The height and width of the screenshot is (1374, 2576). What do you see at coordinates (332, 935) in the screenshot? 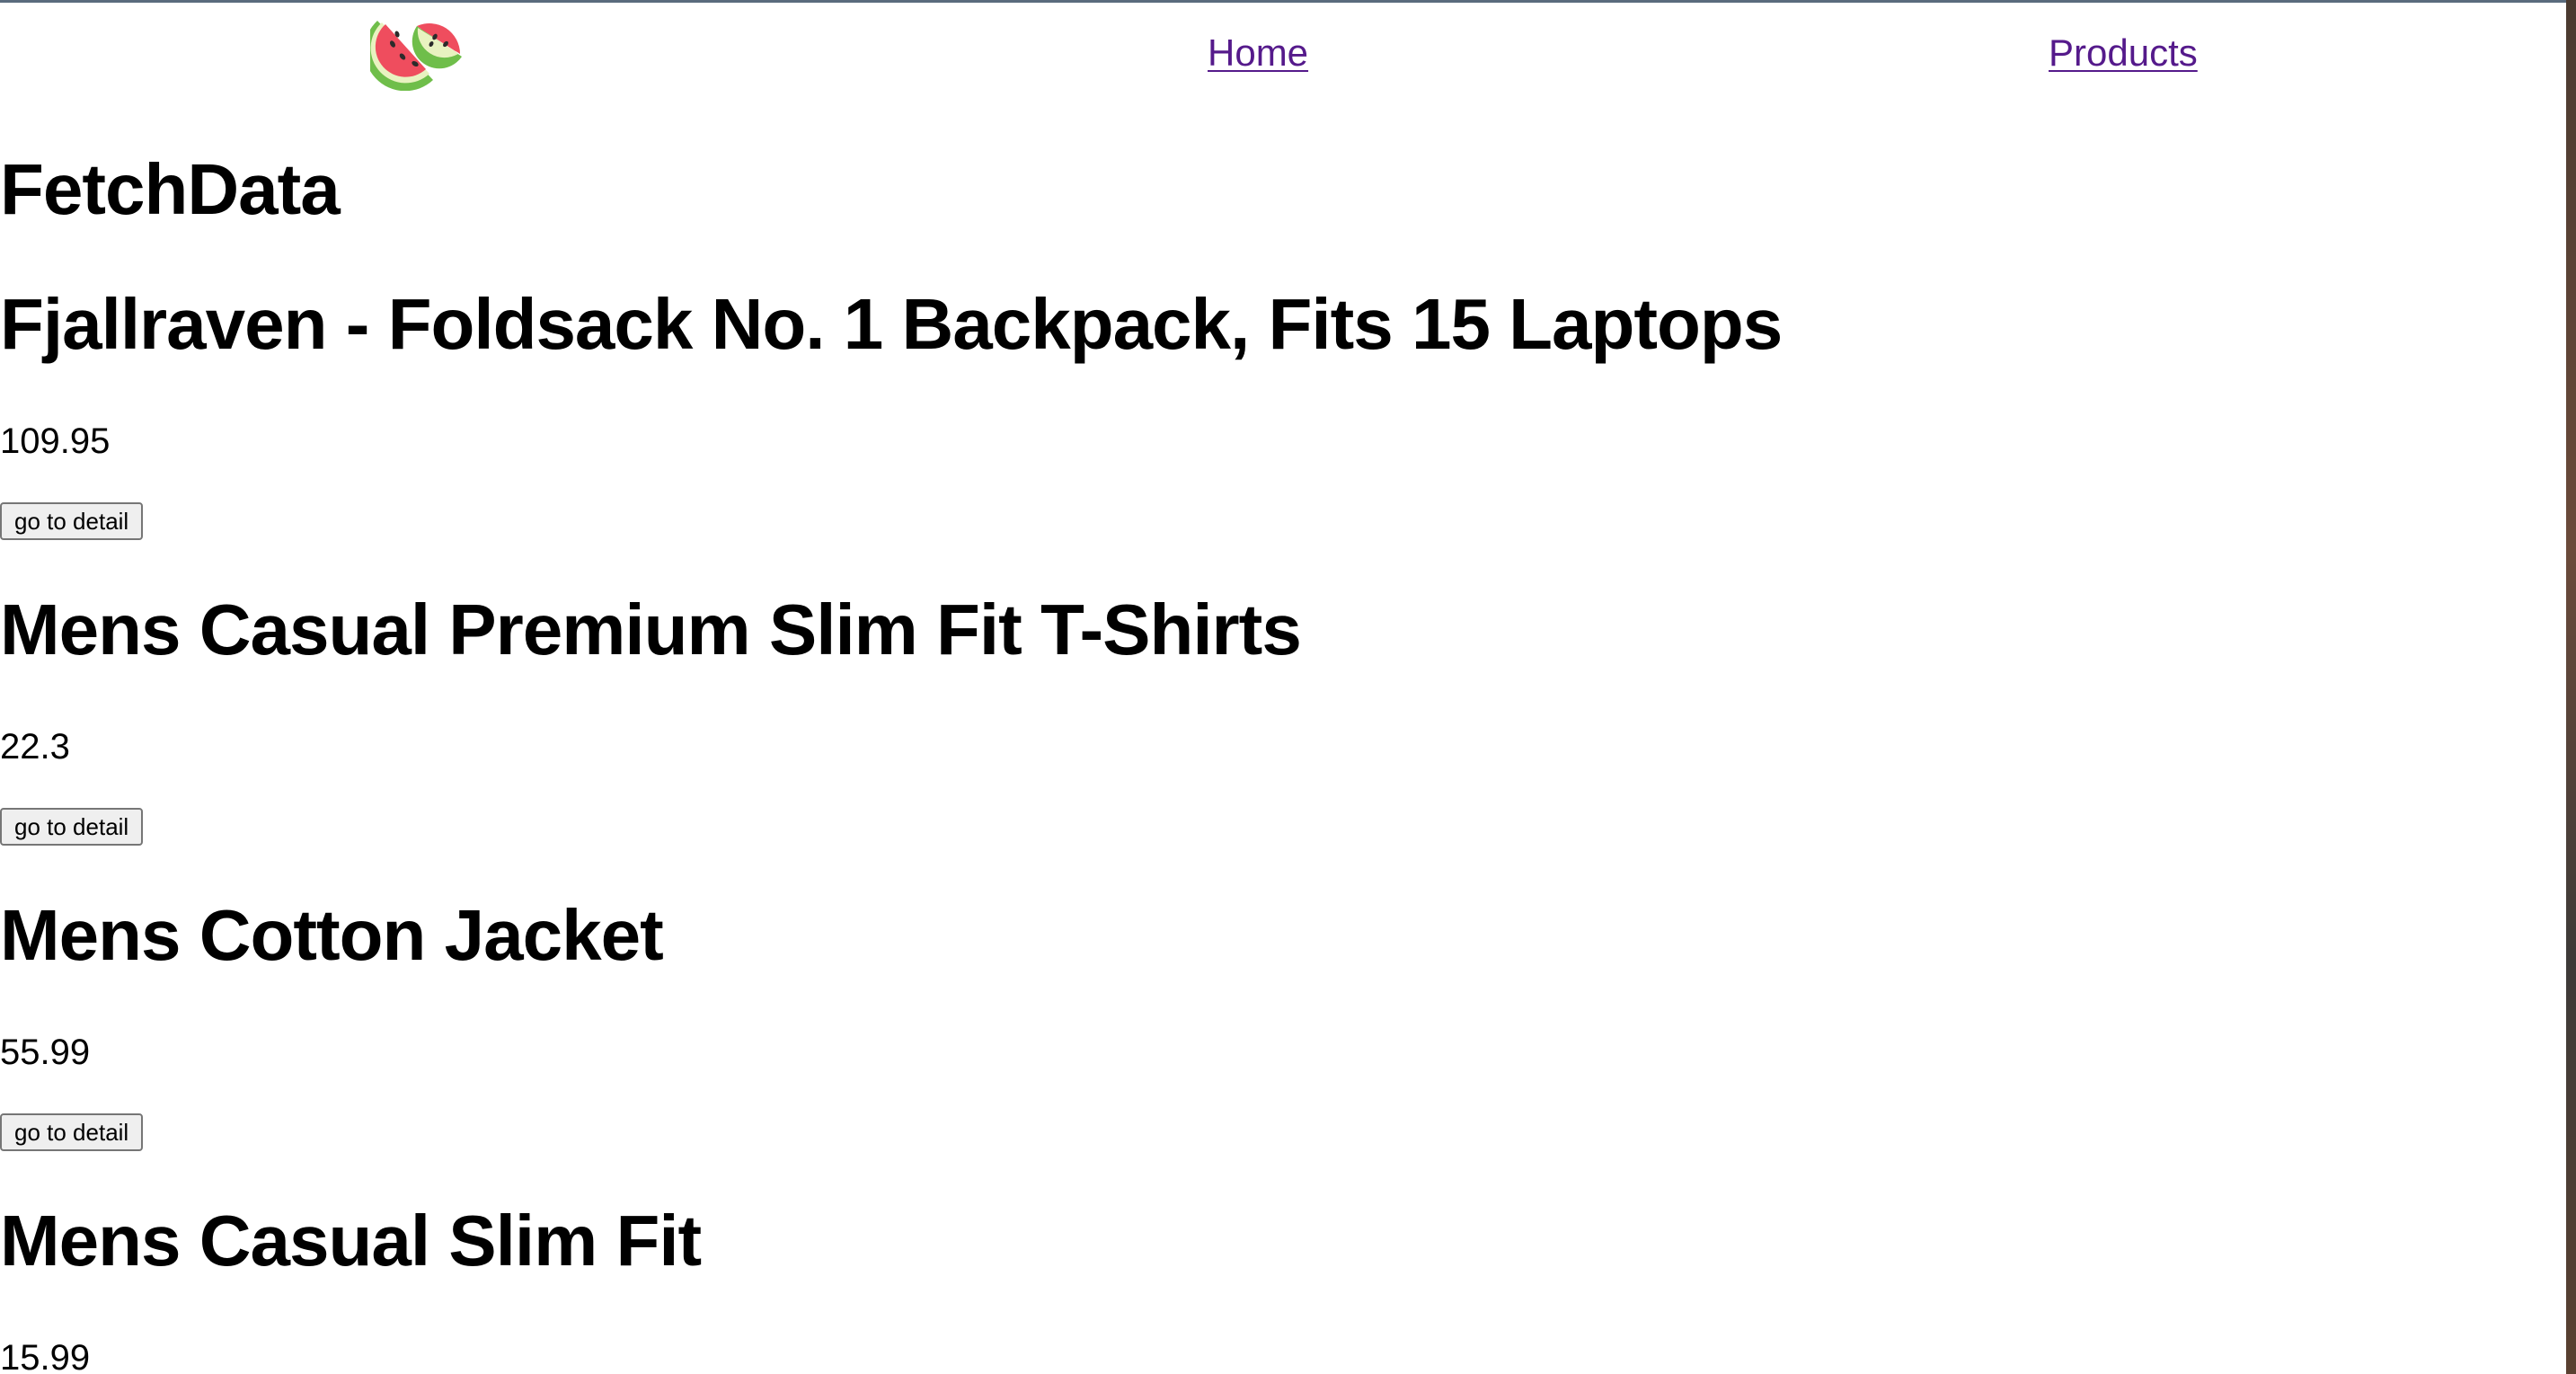
I see `product-title: Mens Cotton Jacket` at bounding box center [332, 935].